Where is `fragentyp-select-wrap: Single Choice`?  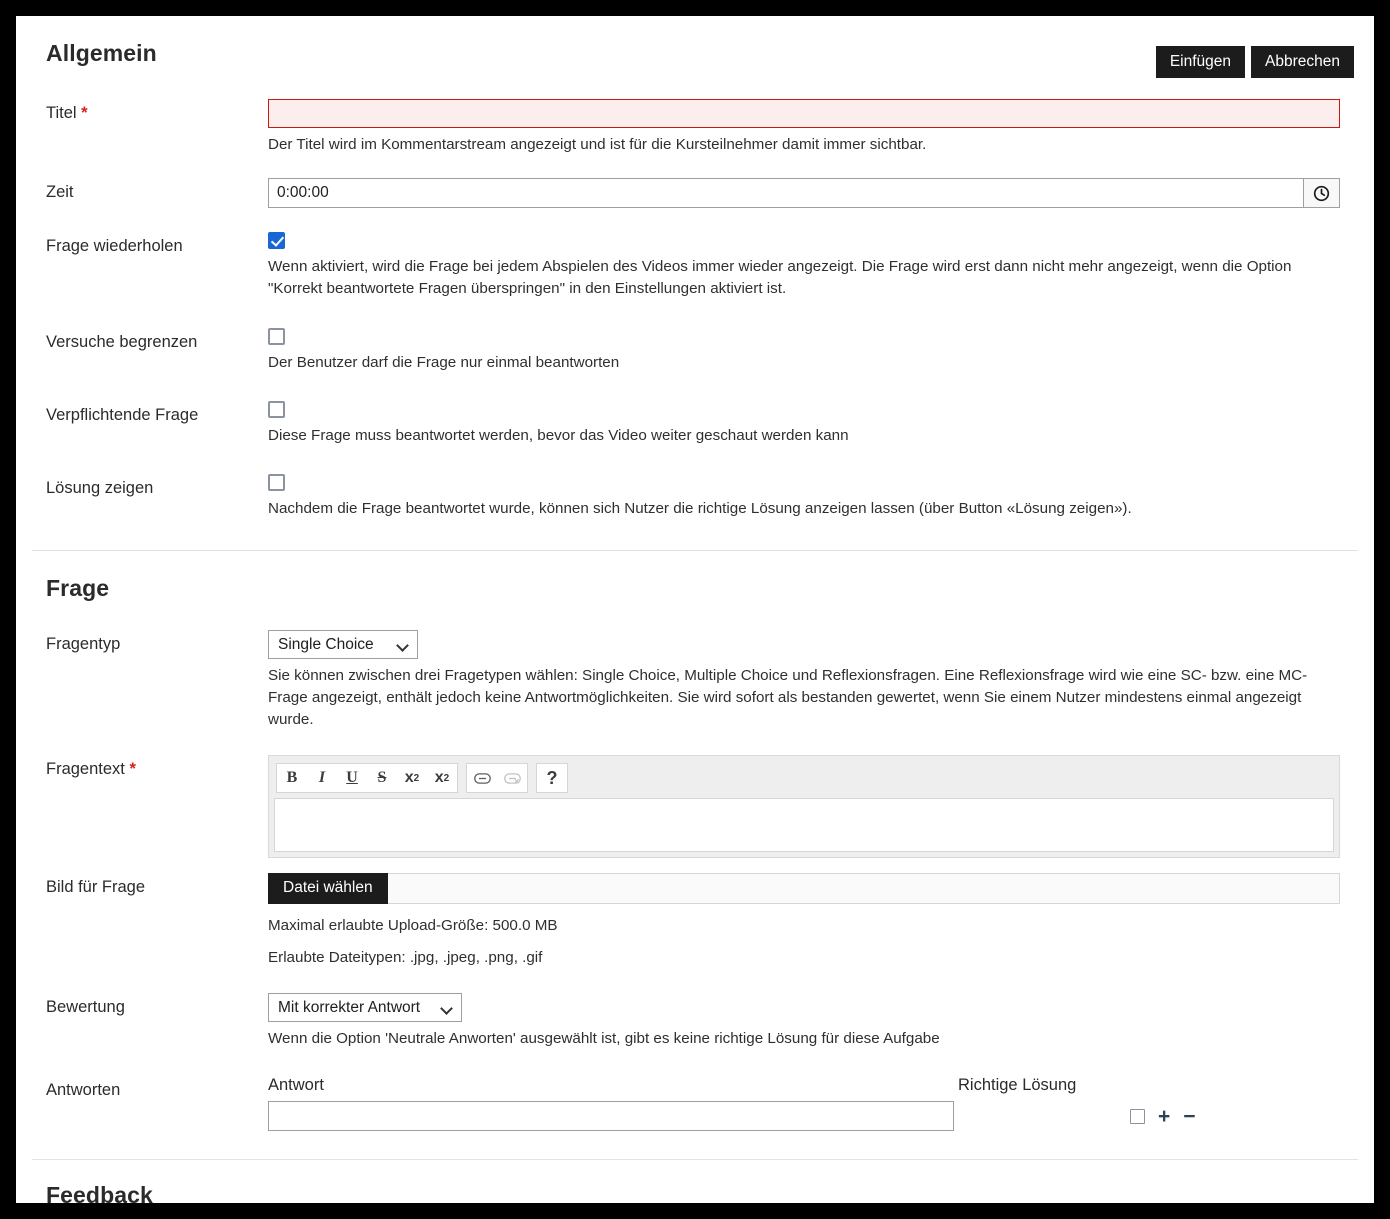
fragentyp-select-wrap: Single Choice is located at coordinates (343, 645).